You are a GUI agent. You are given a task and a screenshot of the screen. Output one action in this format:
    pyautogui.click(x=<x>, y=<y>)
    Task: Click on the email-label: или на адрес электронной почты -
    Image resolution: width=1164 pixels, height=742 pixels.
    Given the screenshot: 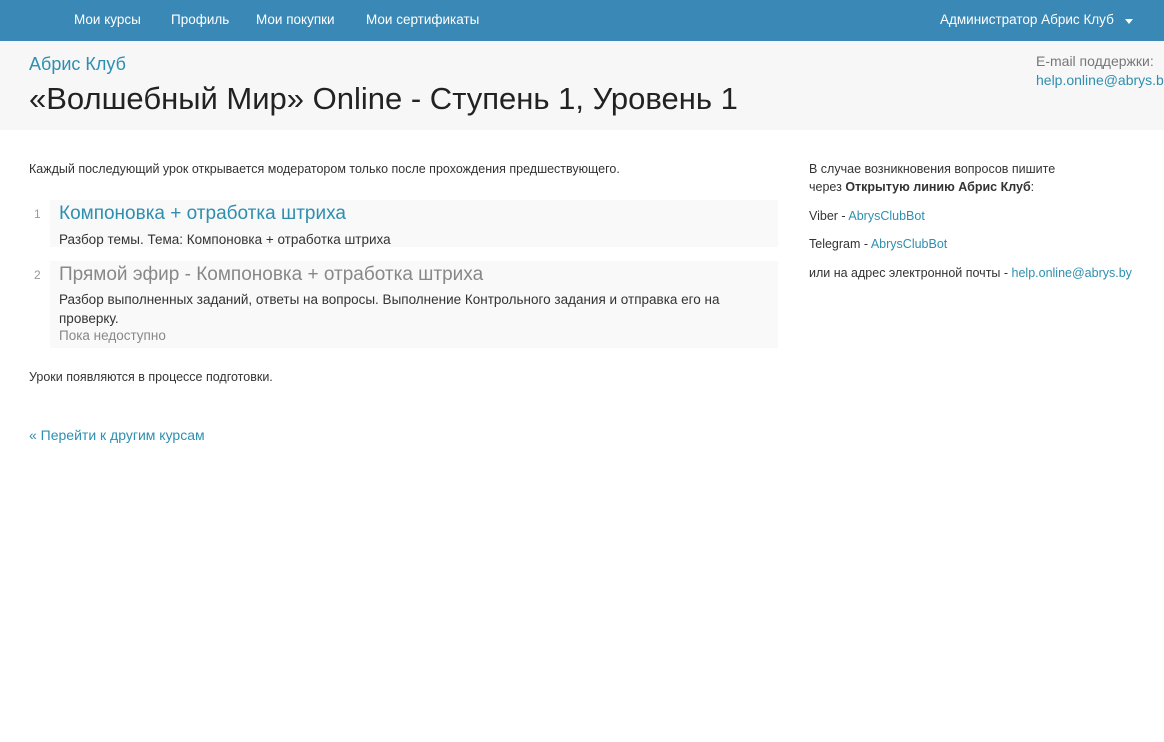 What is the action you would take?
    pyautogui.click(x=910, y=273)
    